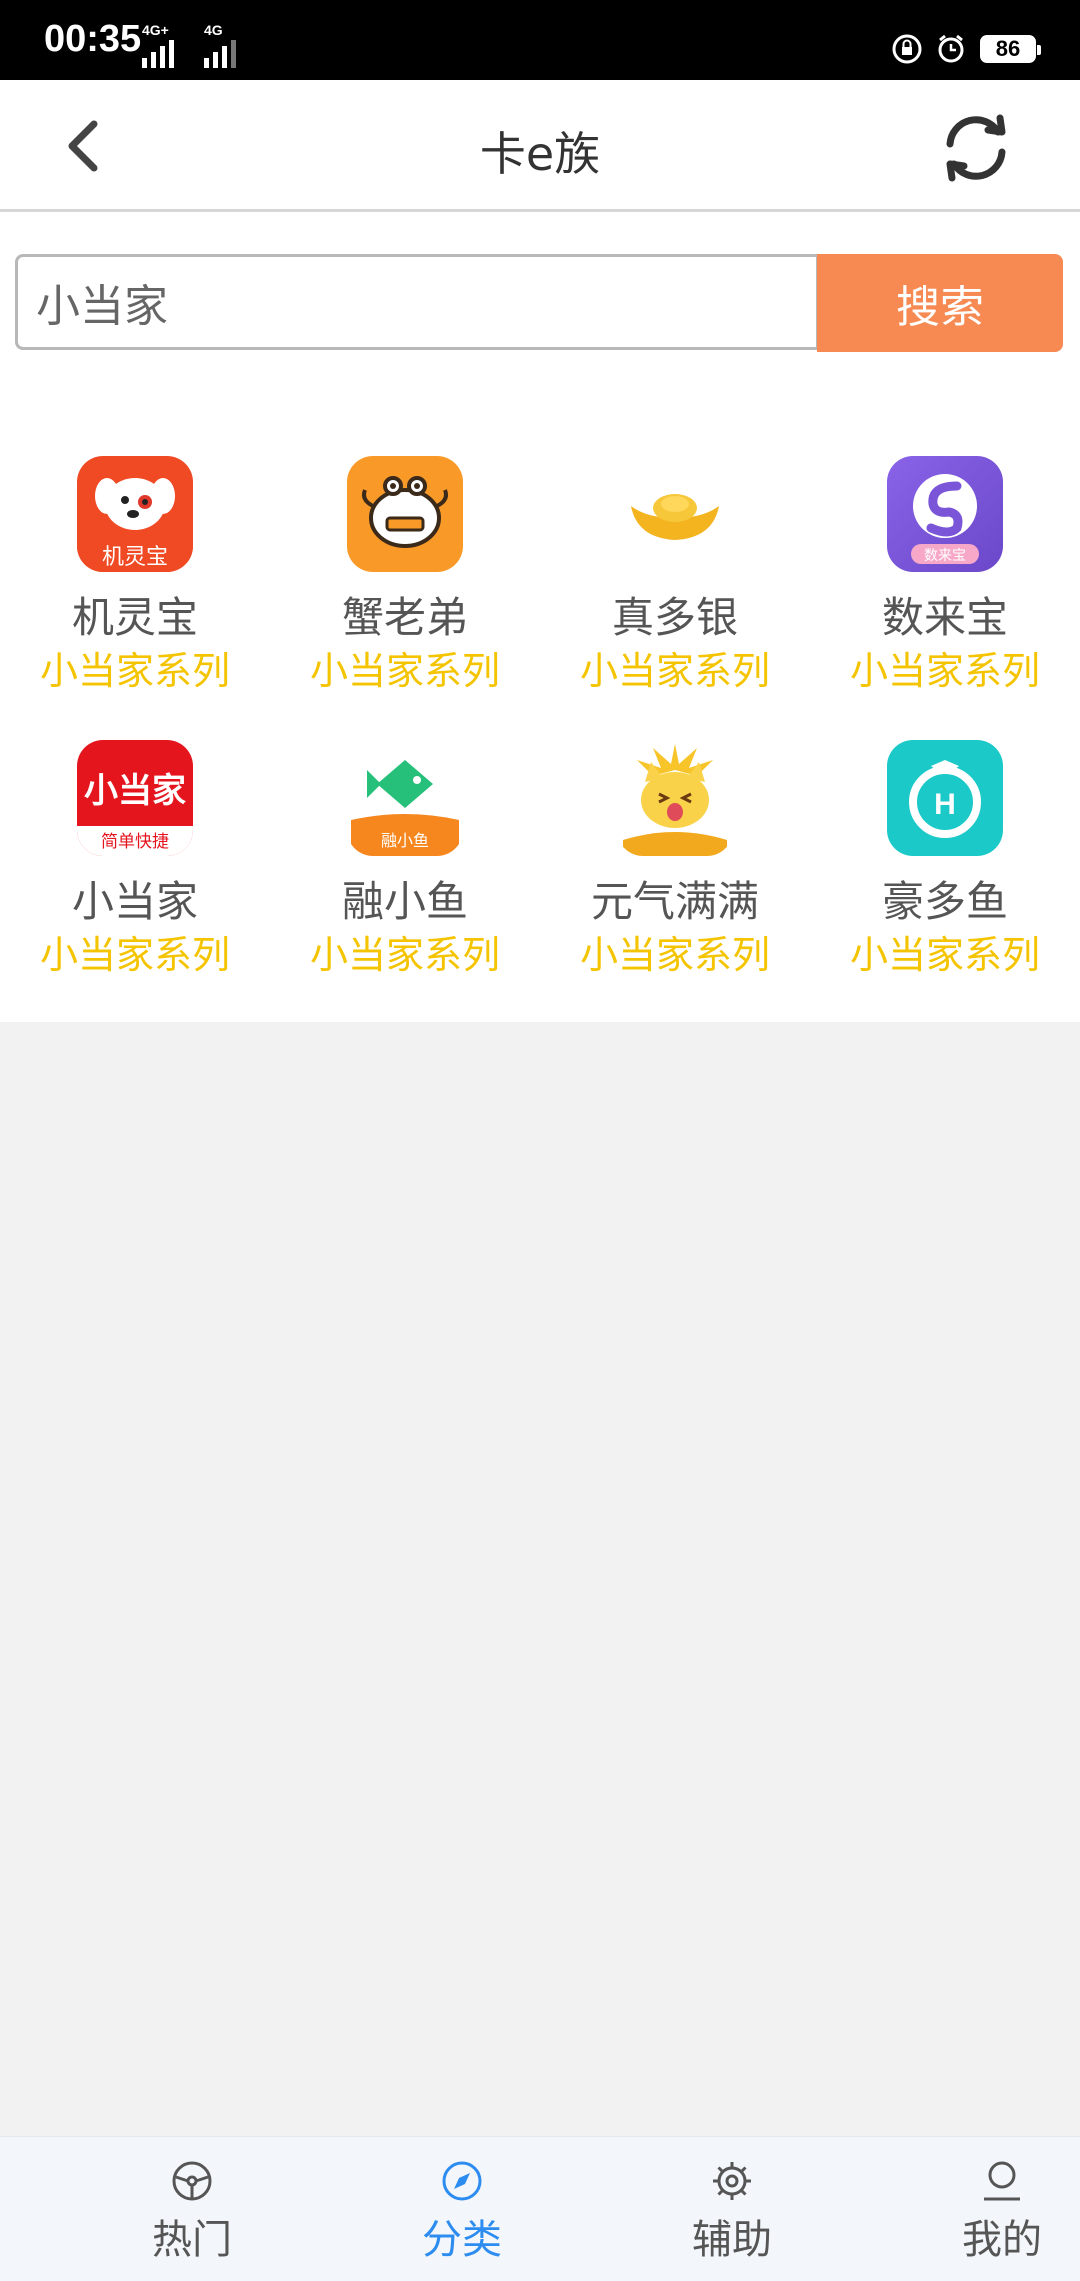 This screenshot has width=1080, height=2281. I want to click on app-name: 真多银, so click(674, 617).